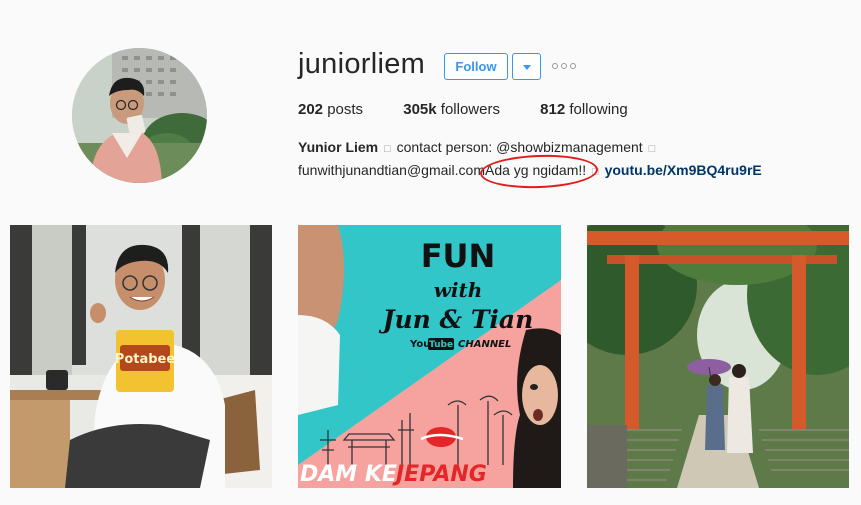 This screenshot has height=505, width=861. I want to click on posts-label: posts, so click(345, 109).